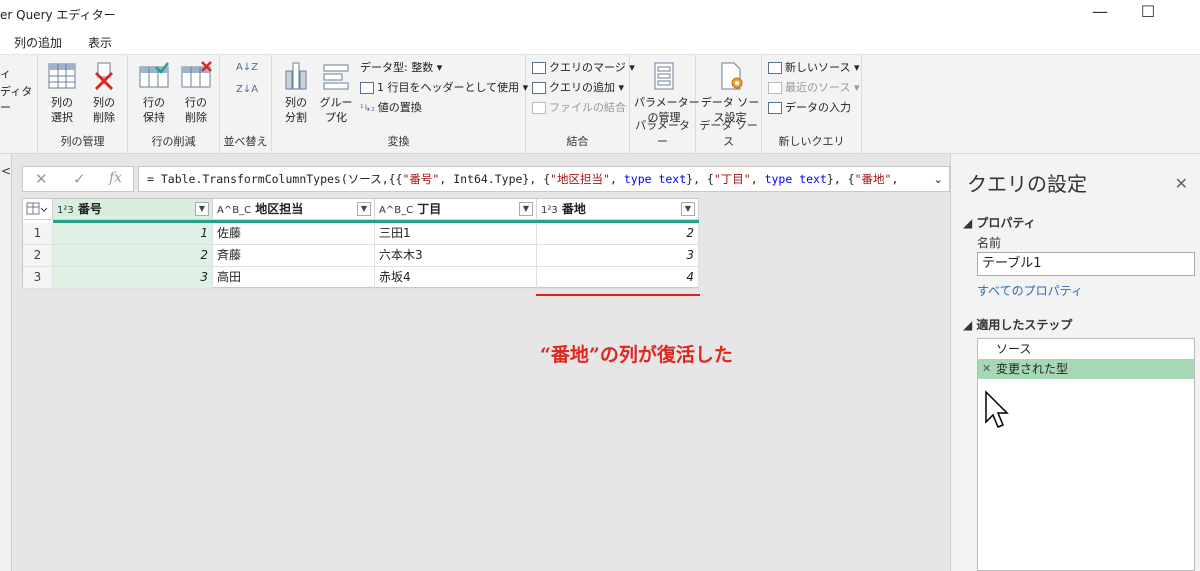  What do you see at coordinates (38, 256) in the screenshot?
I see `row-number: 2` at bounding box center [38, 256].